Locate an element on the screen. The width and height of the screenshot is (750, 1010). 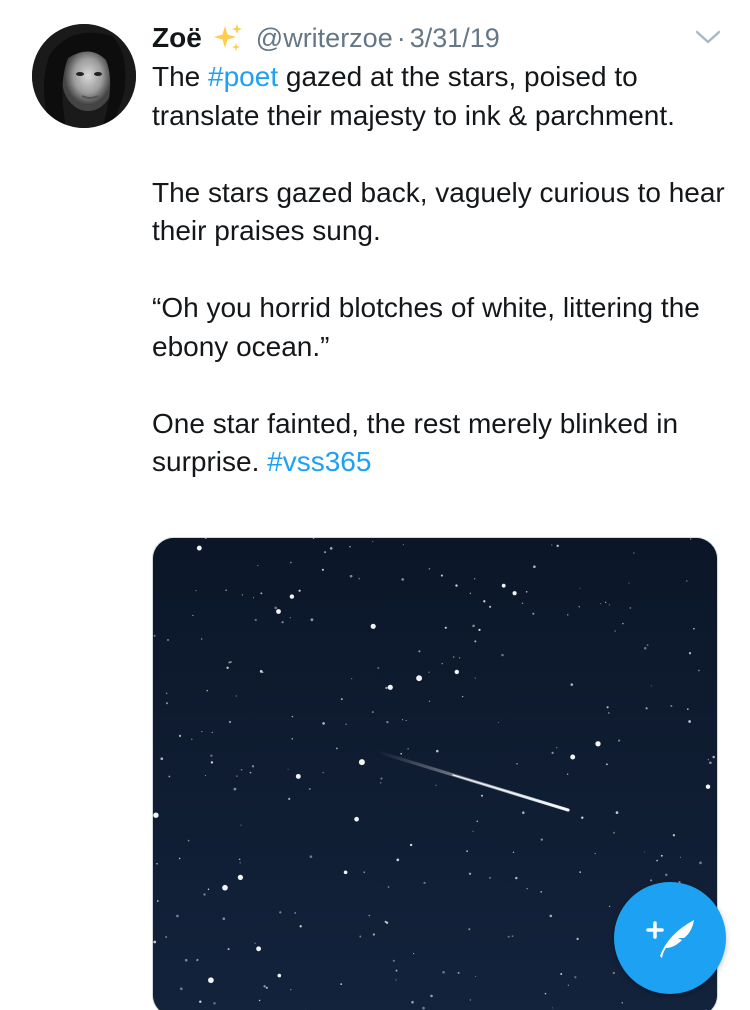
hashtag-link-vss365: #vss365 is located at coordinates (319, 461).